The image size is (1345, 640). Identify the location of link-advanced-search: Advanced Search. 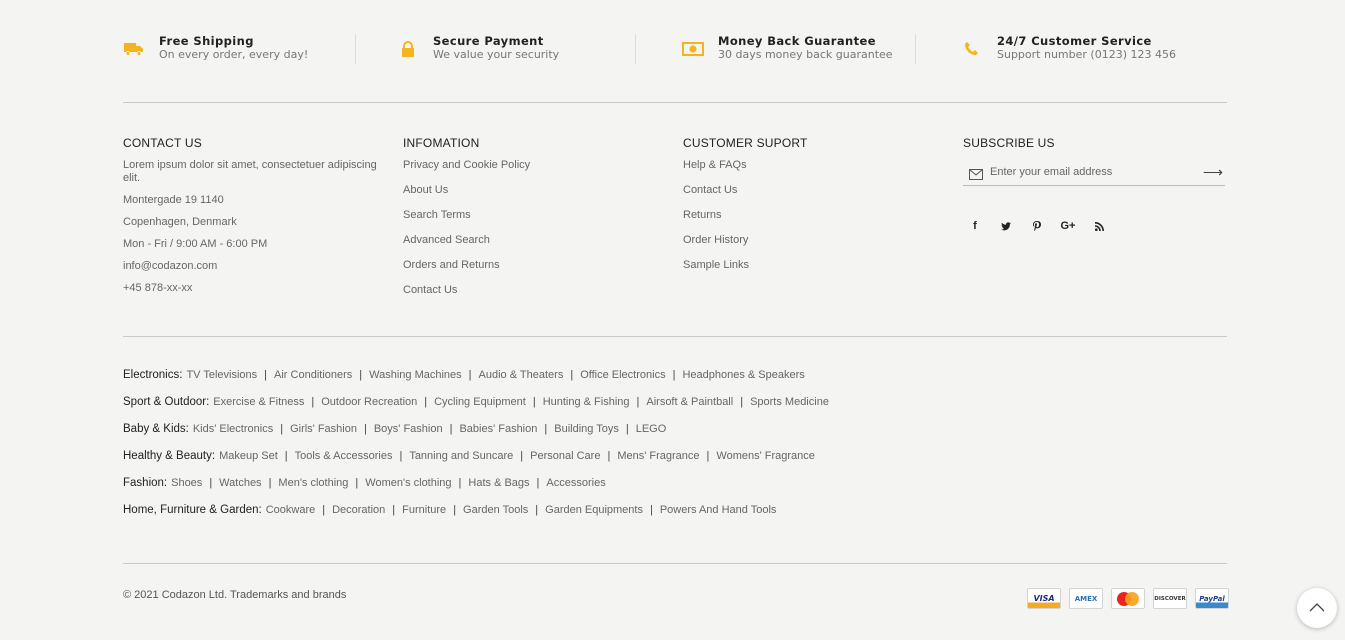
(534, 246).